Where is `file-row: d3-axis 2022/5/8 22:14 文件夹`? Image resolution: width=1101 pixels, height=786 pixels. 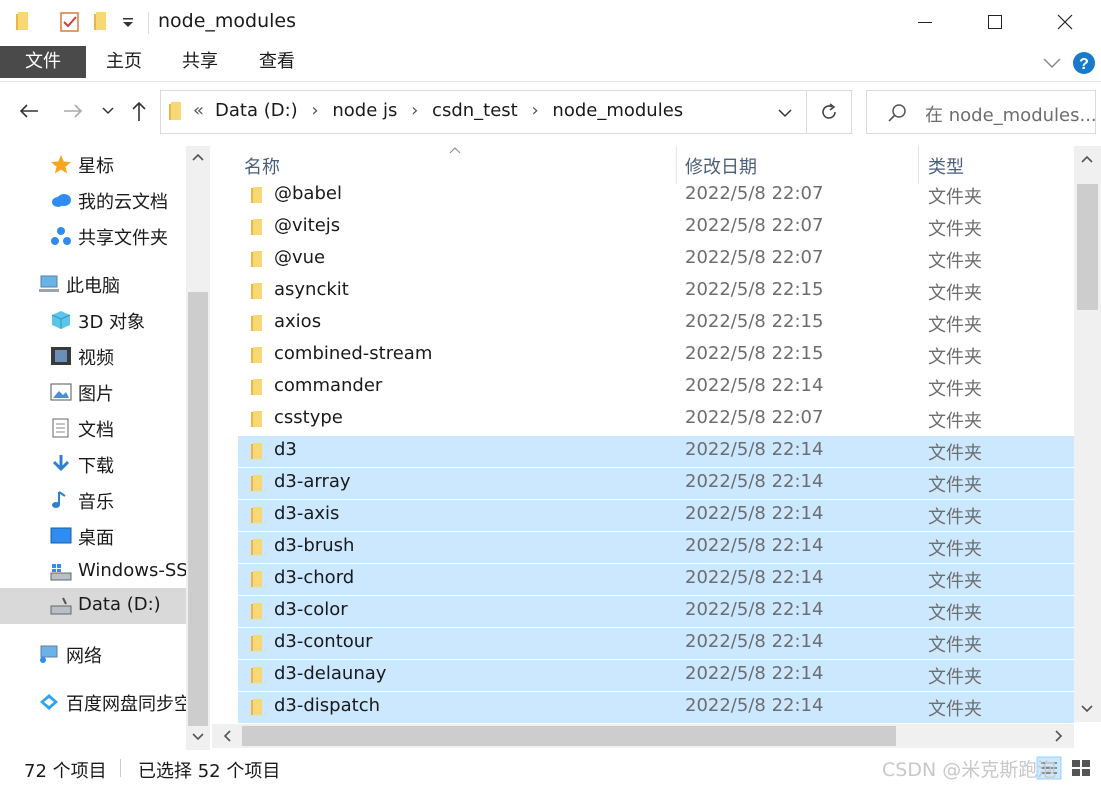
file-row: d3-axis 2022/5/8 22:14 文件夹 is located at coordinates (656, 515).